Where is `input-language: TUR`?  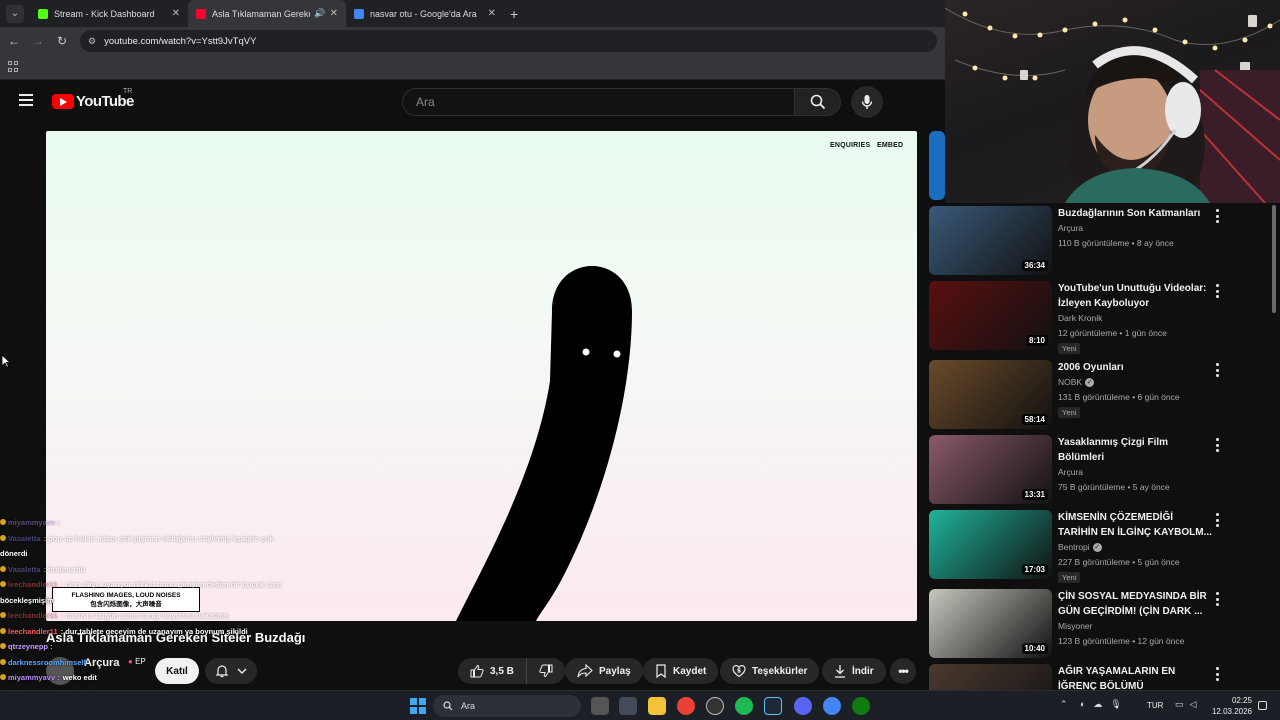 input-language: TUR is located at coordinates (1155, 705).